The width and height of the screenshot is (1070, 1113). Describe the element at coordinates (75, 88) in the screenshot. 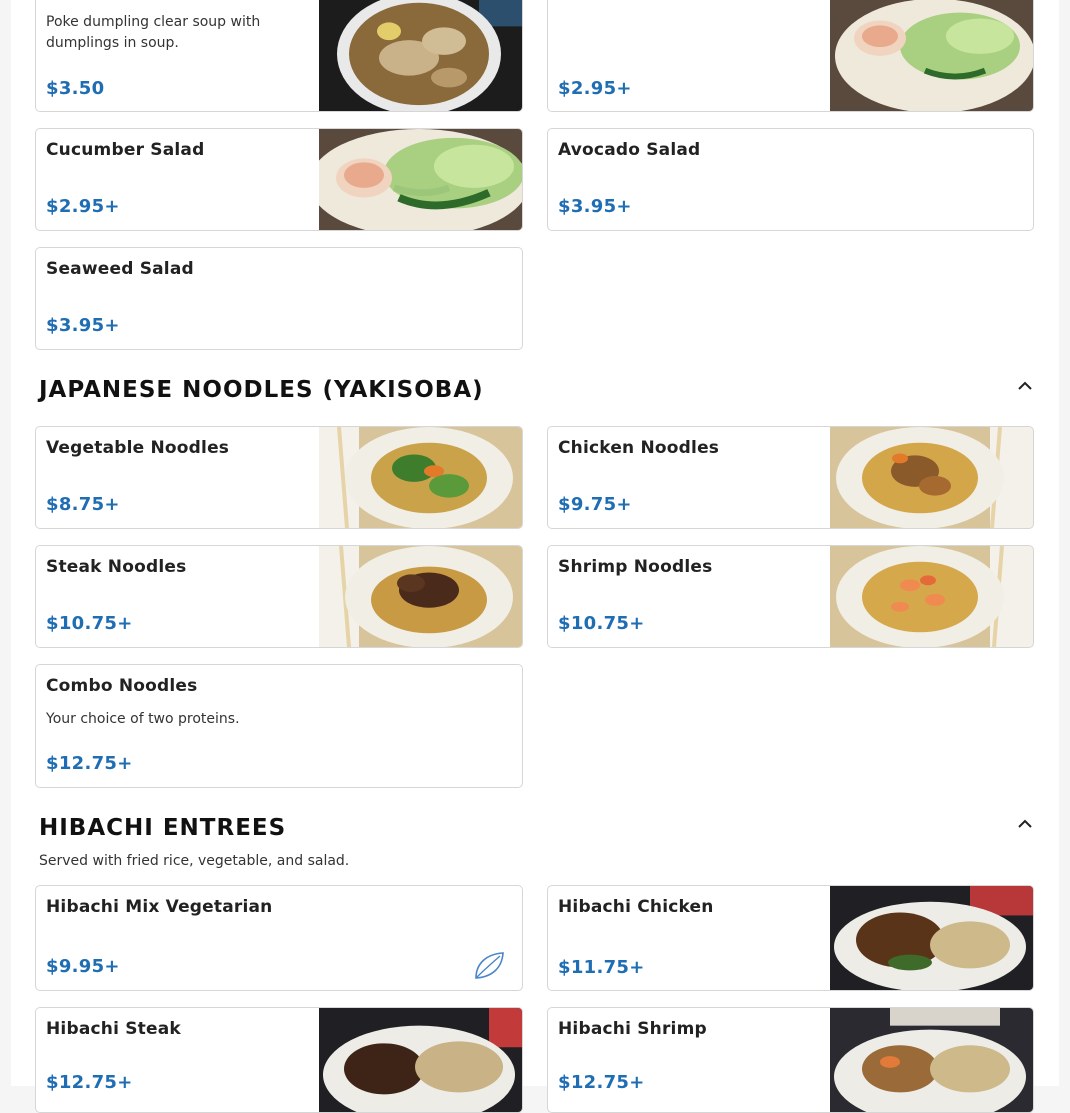

I see `item-price: $3.50` at that location.